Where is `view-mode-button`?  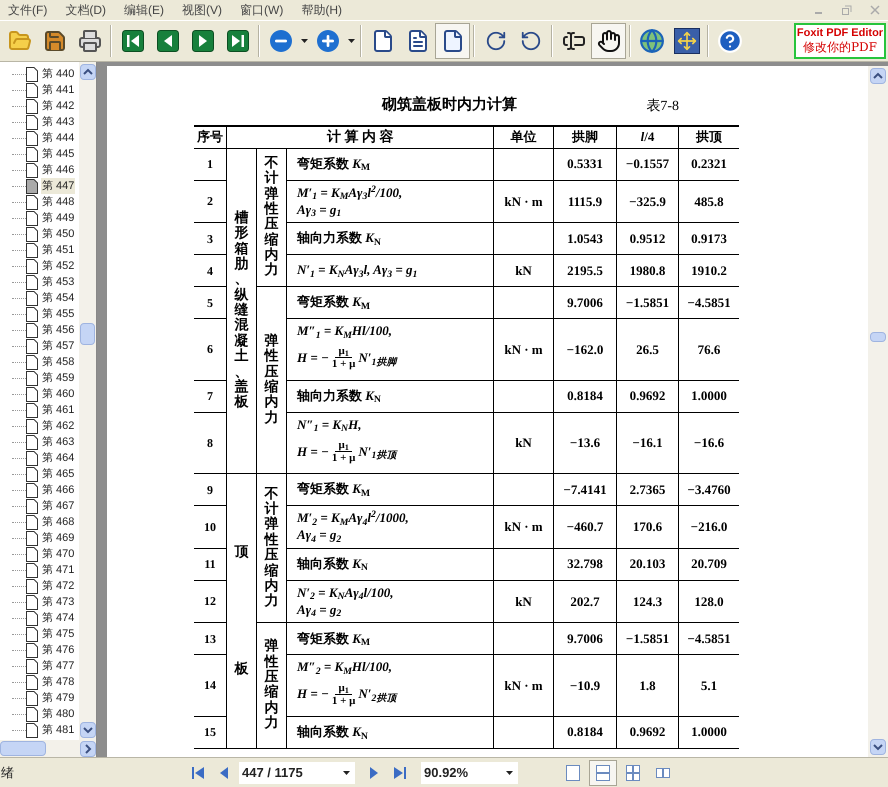 view-mode-button is located at coordinates (603, 773).